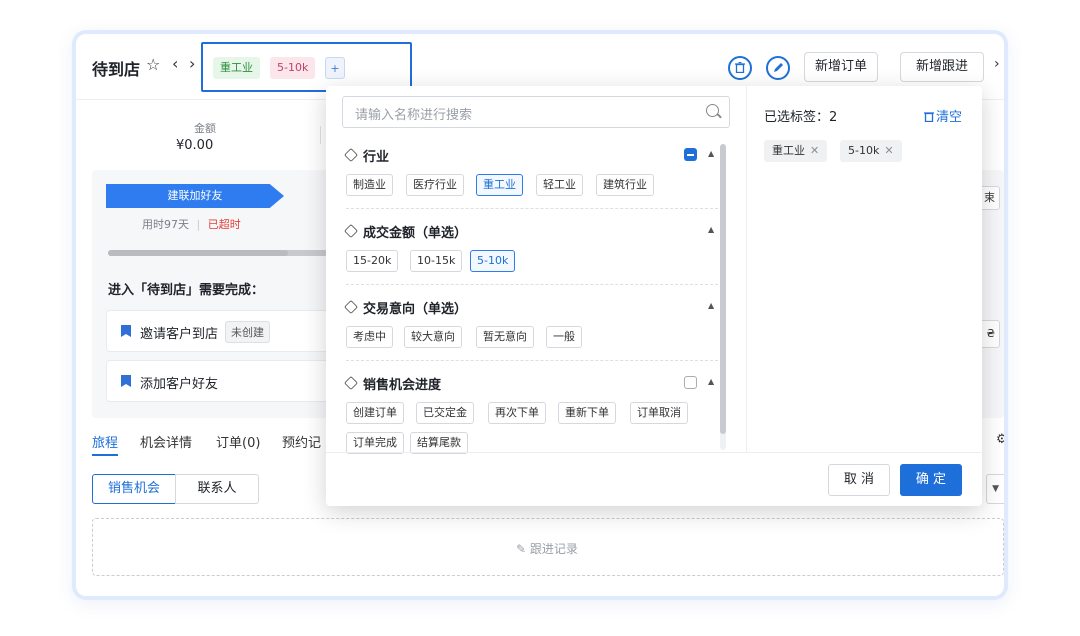 The width and height of the screenshot is (1080, 636). I want to click on tag-option: 医疗行业, so click(435, 185).